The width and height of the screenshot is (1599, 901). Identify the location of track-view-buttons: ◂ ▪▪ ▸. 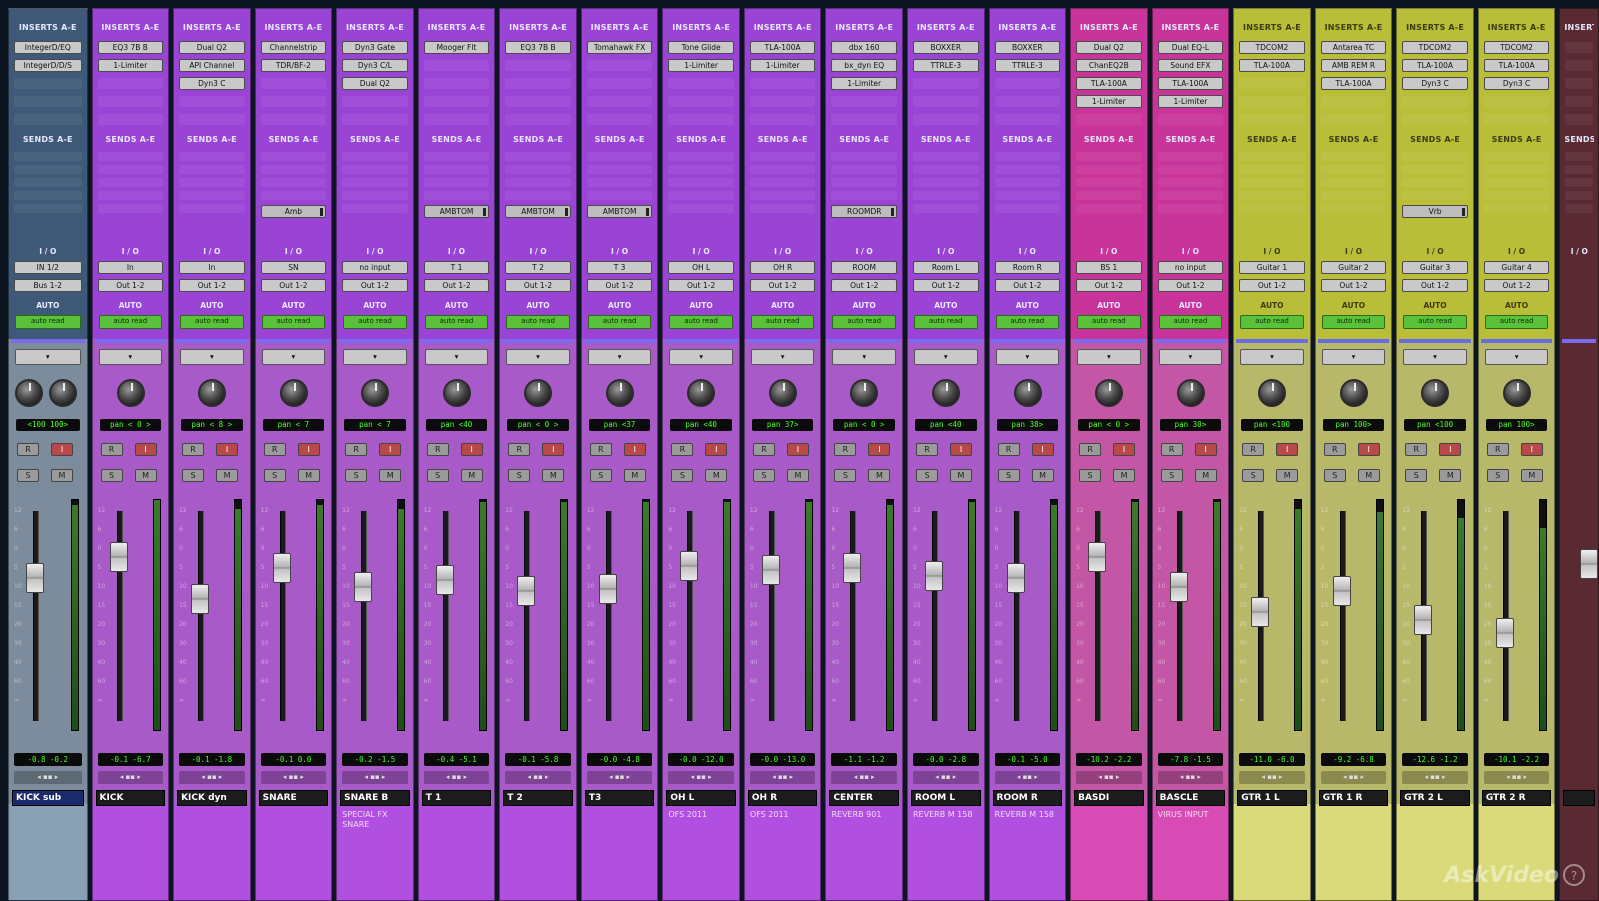
(538, 777).